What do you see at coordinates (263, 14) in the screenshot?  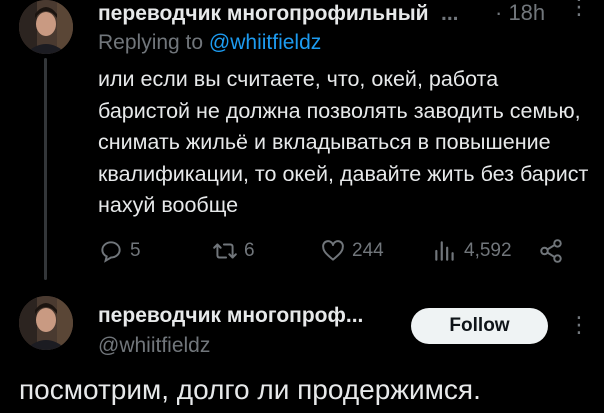 I see `author-name: переводчик многопрофильный` at bounding box center [263, 14].